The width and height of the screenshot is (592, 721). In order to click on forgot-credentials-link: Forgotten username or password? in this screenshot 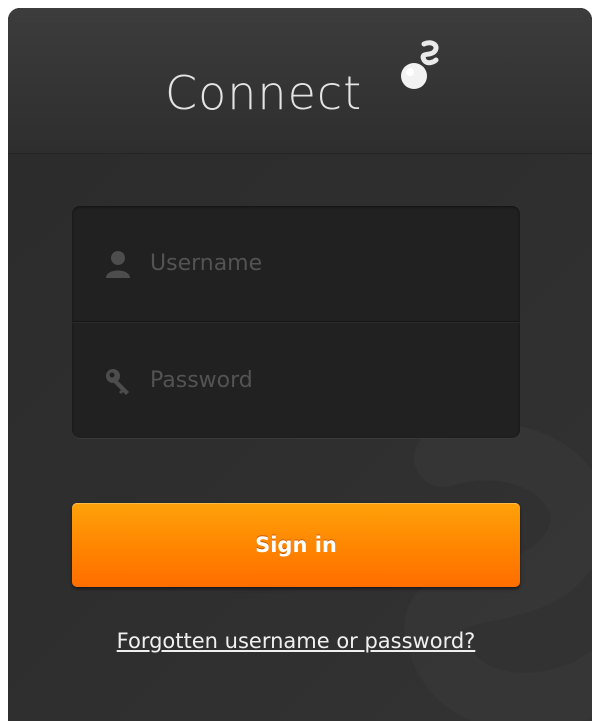, I will do `click(296, 641)`.